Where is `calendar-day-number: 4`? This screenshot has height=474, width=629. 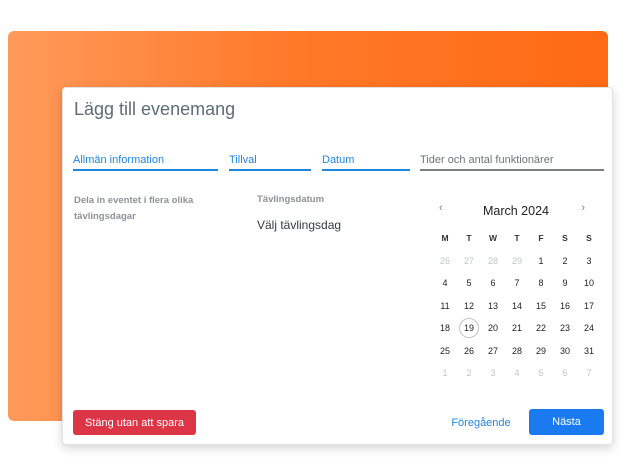 calendar-day-number: 4 is located at coordinates (517, 373).